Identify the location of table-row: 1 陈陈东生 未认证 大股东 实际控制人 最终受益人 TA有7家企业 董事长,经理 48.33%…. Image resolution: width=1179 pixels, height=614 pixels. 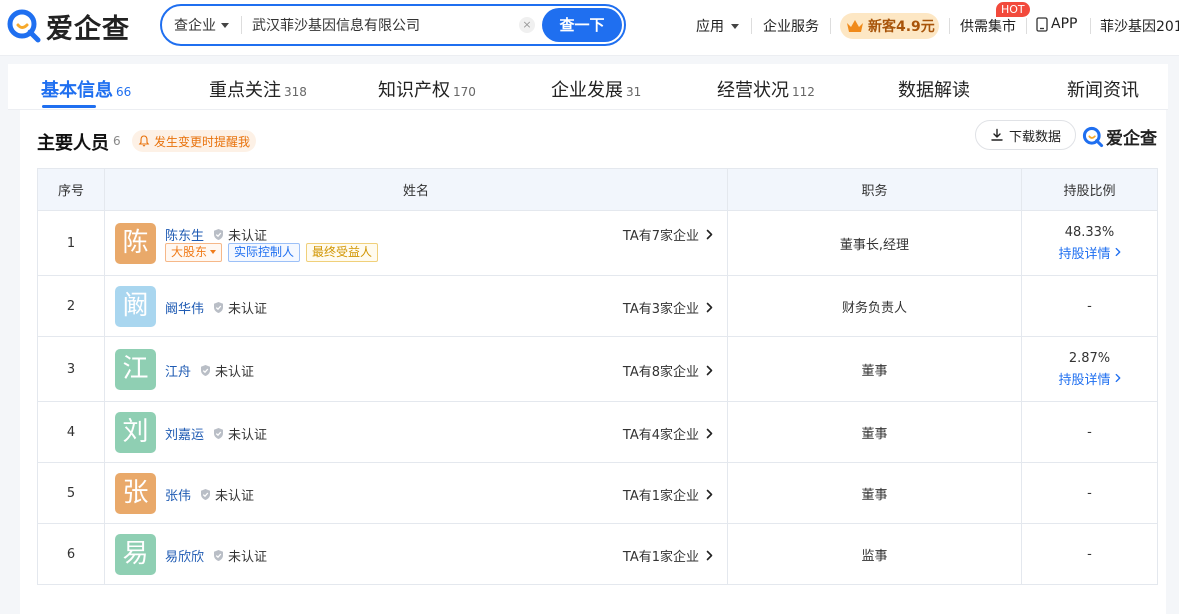
(597, 243).